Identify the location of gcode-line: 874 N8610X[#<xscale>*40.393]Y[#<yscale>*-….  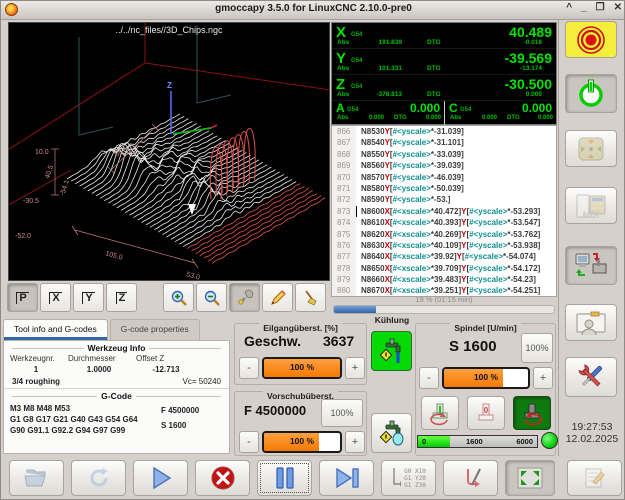
(444, 223).